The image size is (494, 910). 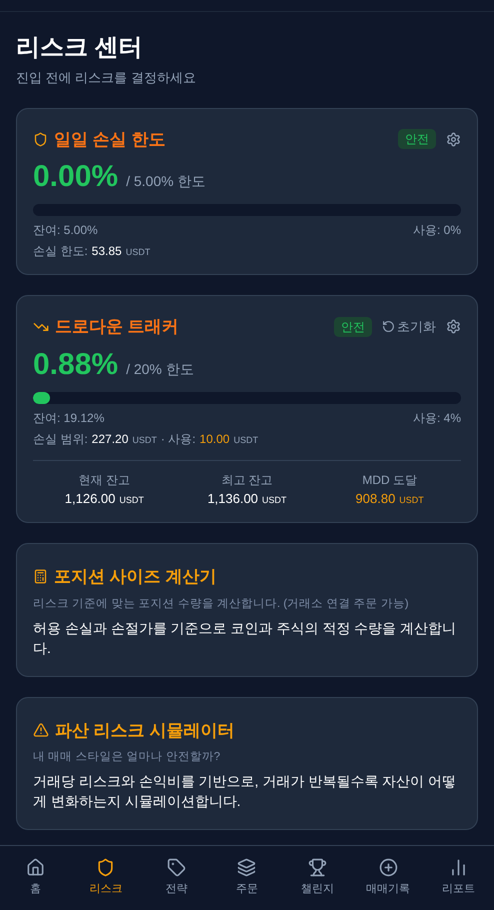 What do you see at coordinates (376, 499) in the screenshot?
I see `stat-value: 908.80` at bounding box center [376, 499].